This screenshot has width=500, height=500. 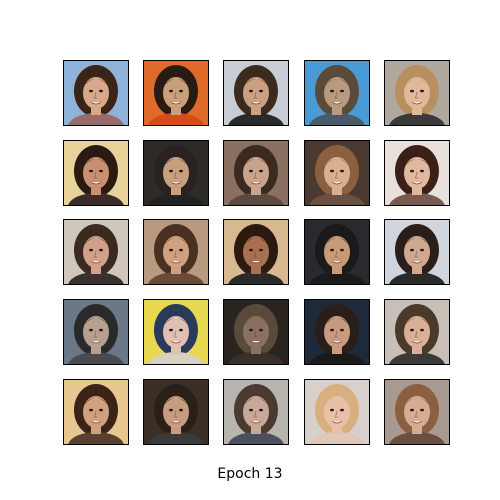 I want to click on epoch-caption: Epoch 13, so click(x=250, y=474).